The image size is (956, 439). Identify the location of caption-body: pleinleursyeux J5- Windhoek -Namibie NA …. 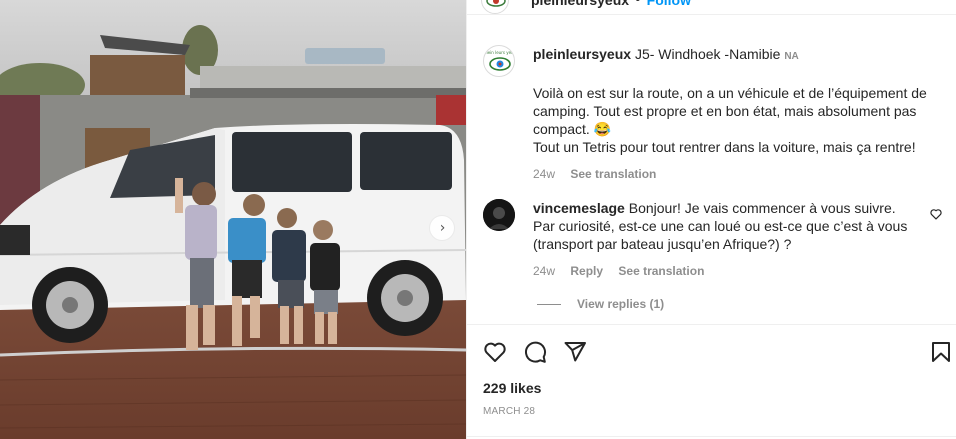
(738, 114).